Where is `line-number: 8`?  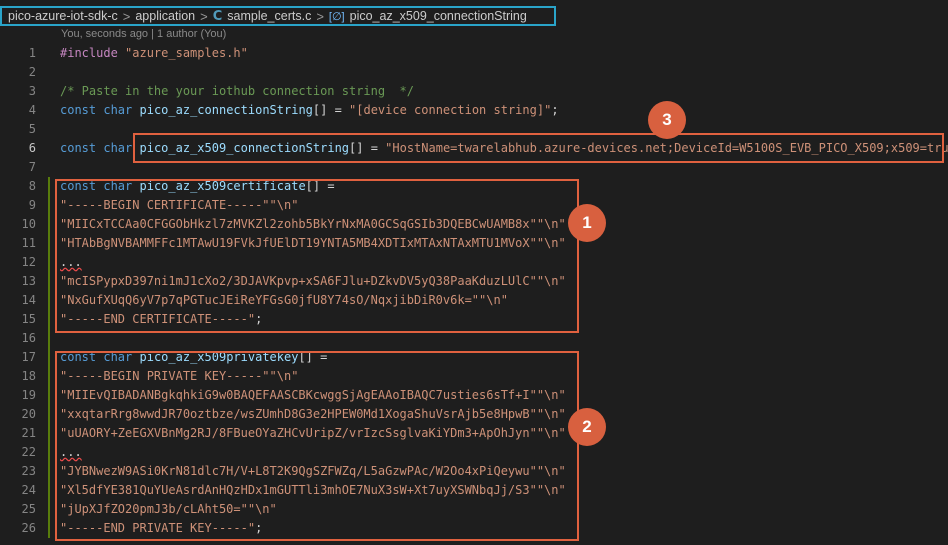 line-number: 8 is located at coordinates (32, 186).